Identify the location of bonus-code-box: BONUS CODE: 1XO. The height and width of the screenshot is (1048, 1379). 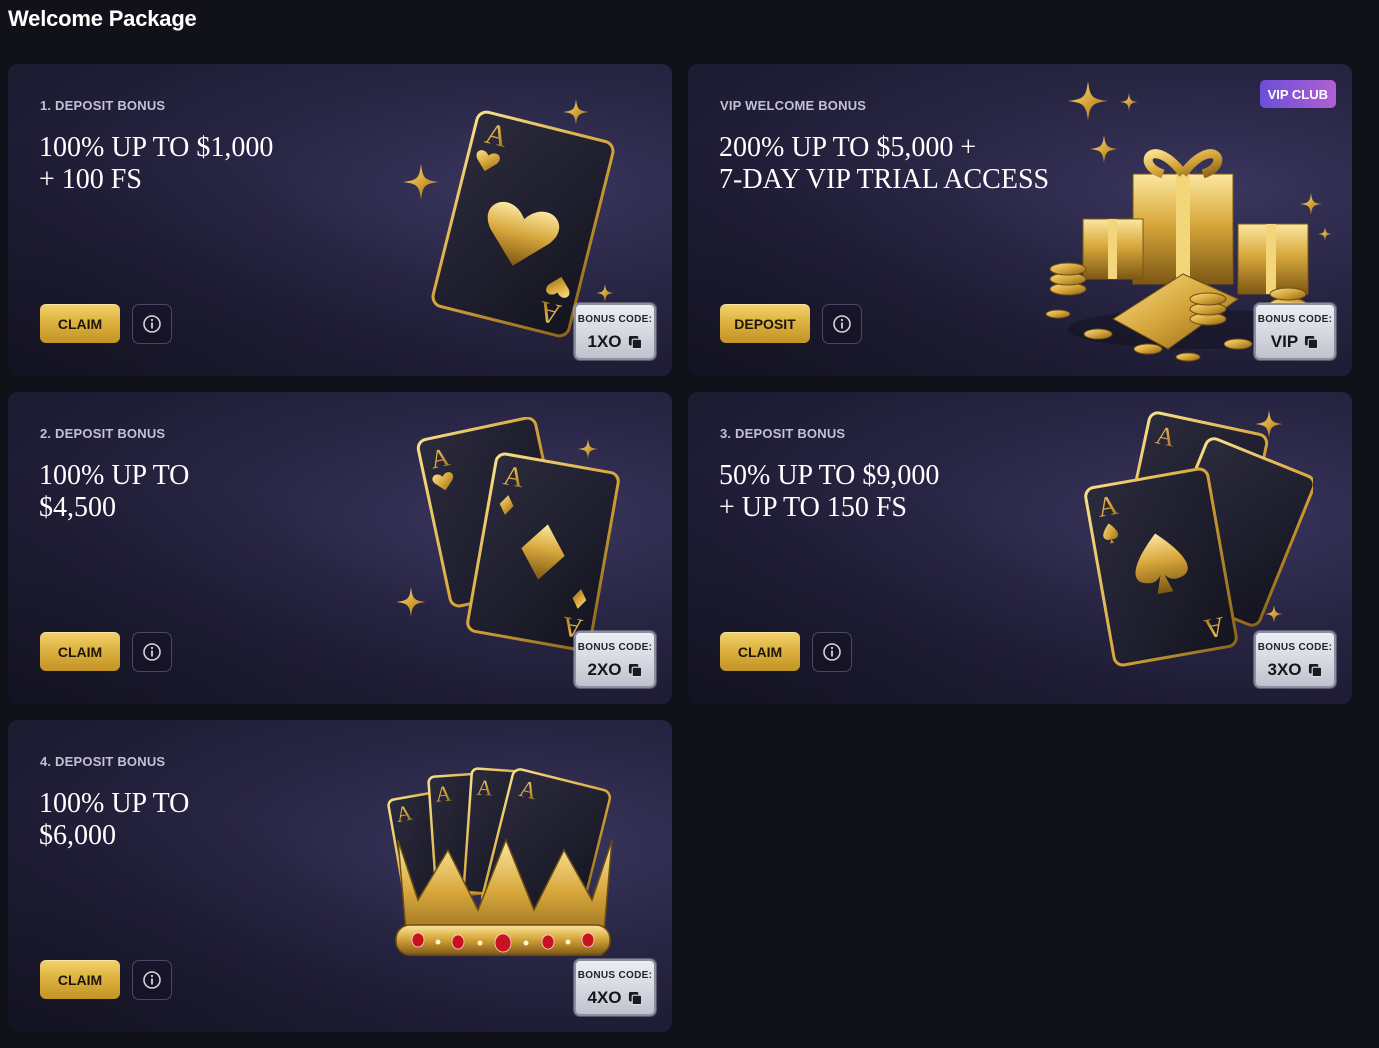
(615, 331).